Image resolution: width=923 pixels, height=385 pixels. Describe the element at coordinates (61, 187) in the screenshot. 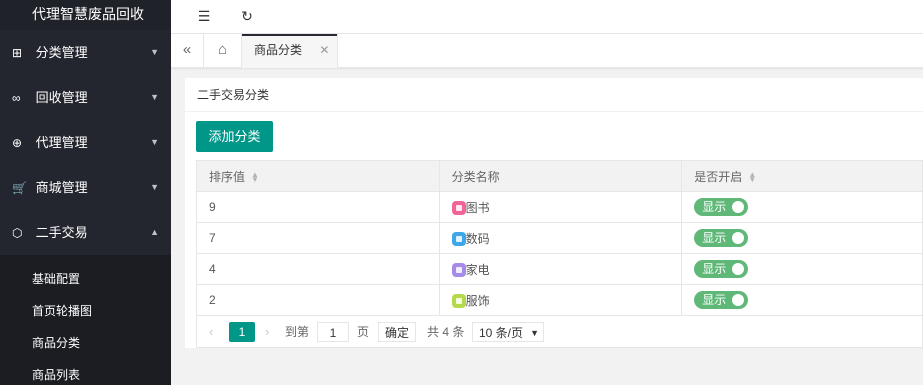

I see `sidebar-item-label: 商城管理` at that location.